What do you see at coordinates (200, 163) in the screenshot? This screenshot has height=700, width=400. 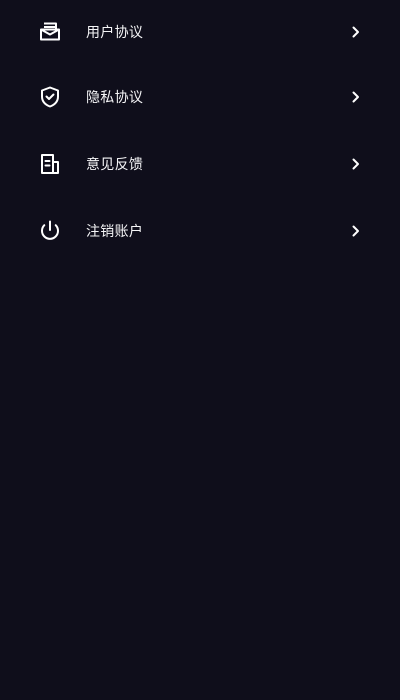 I see `menu-item-feedback: 意见反馈` at bounding box center [200, 163].